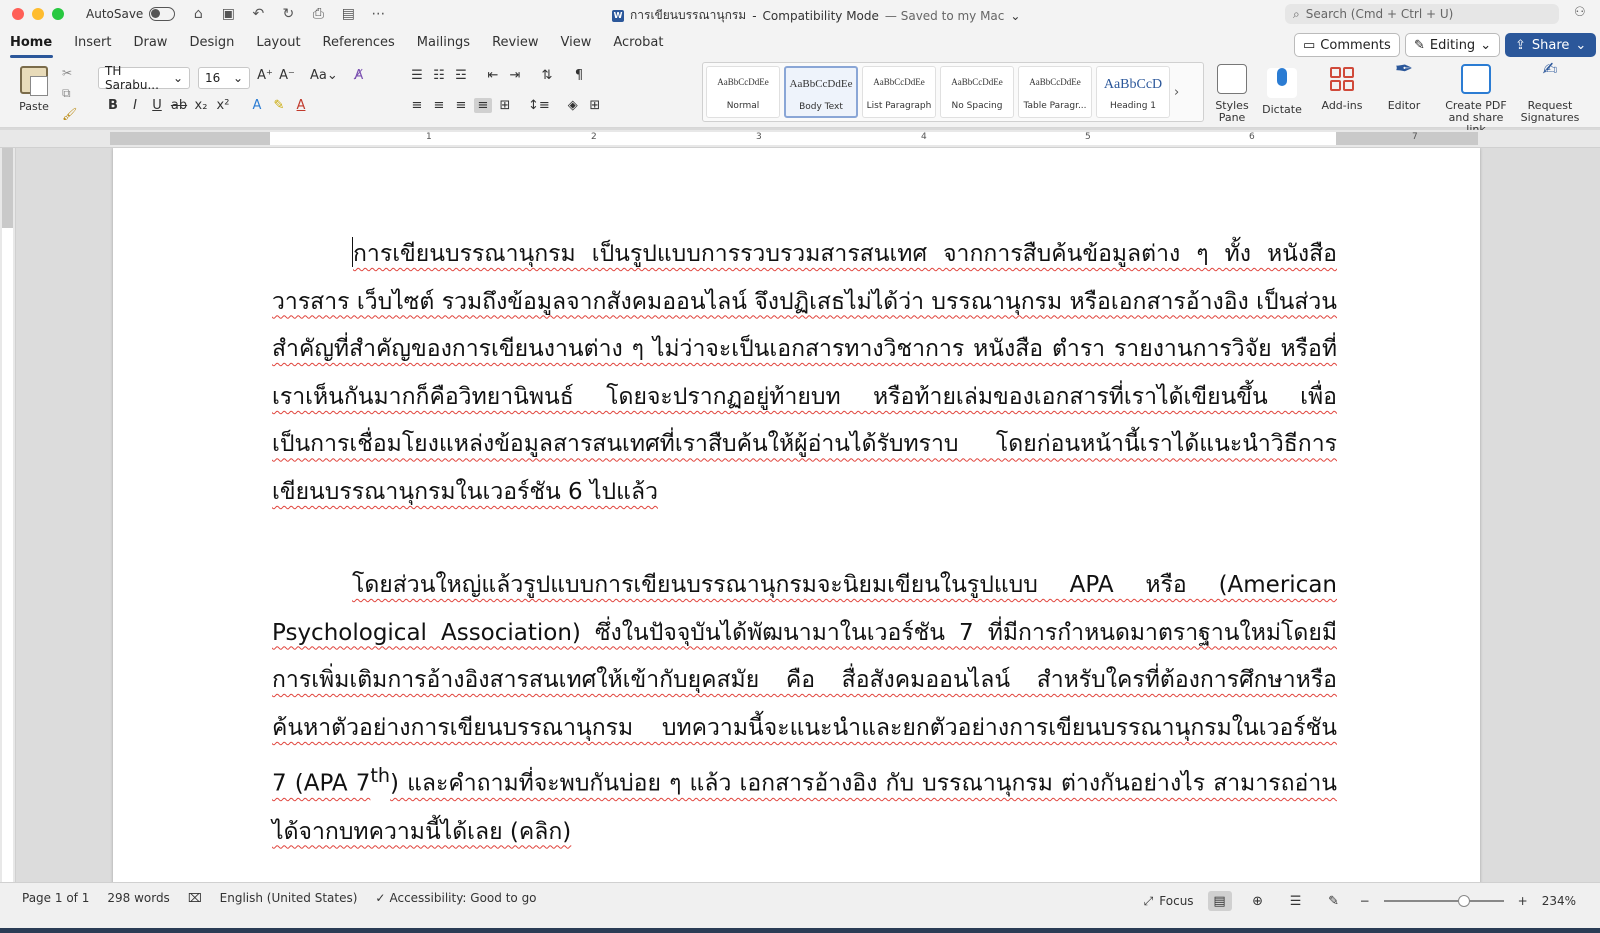 This screenshot has height=933, width=1600. Describe the element at coordinates (279, 105) in the screenshot. I see `highlight-icon: ✎` at that location.